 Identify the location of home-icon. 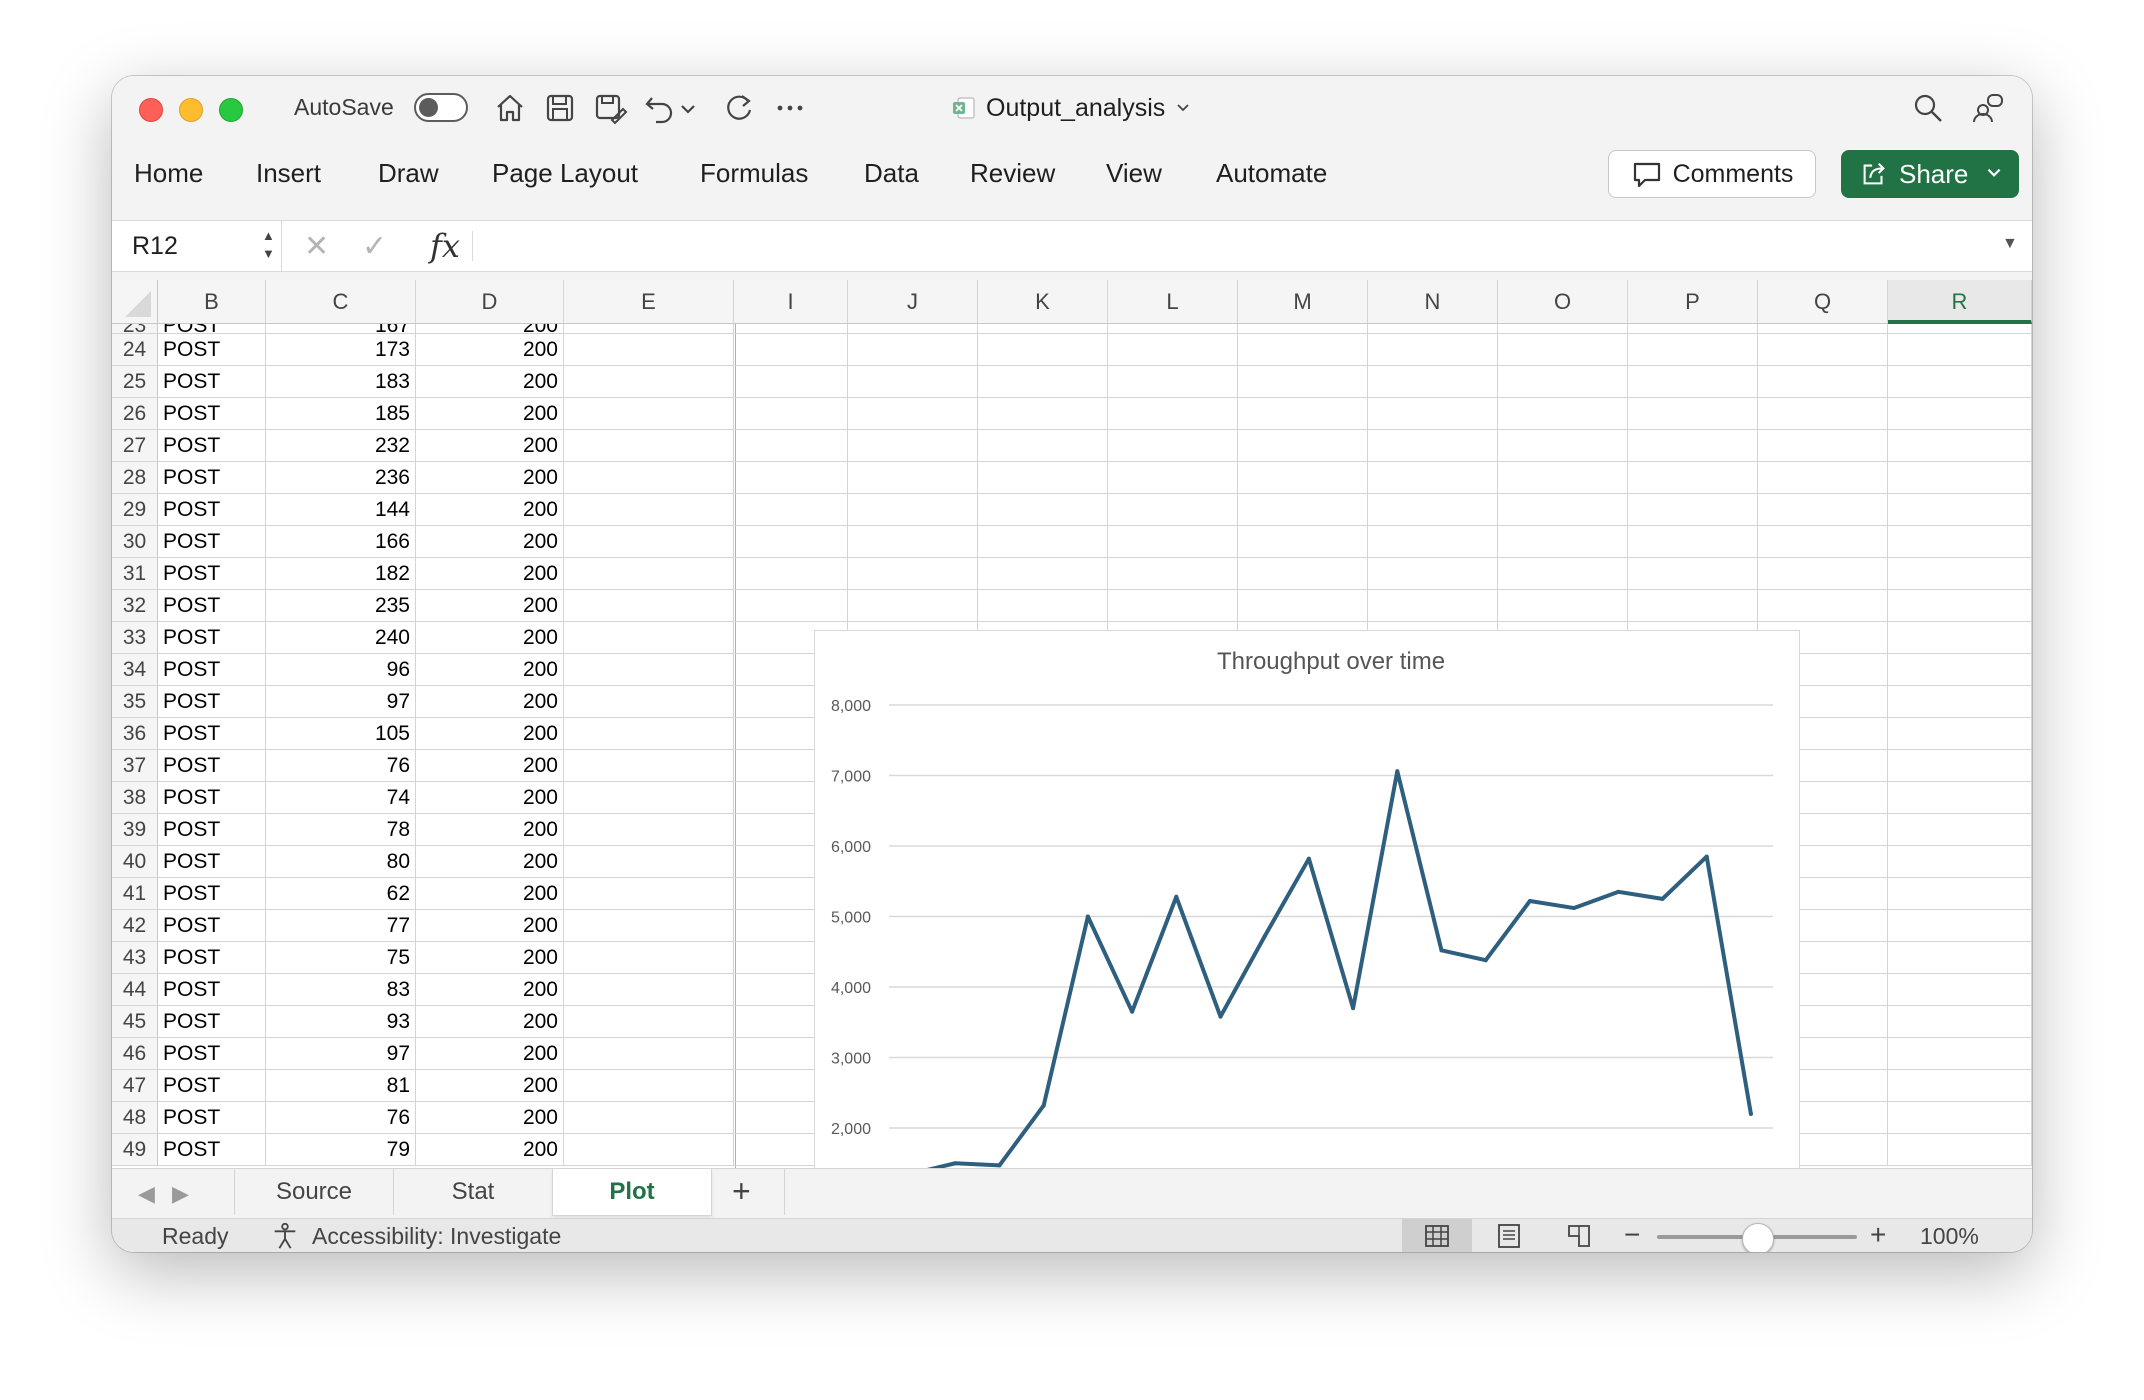
(510, 108).